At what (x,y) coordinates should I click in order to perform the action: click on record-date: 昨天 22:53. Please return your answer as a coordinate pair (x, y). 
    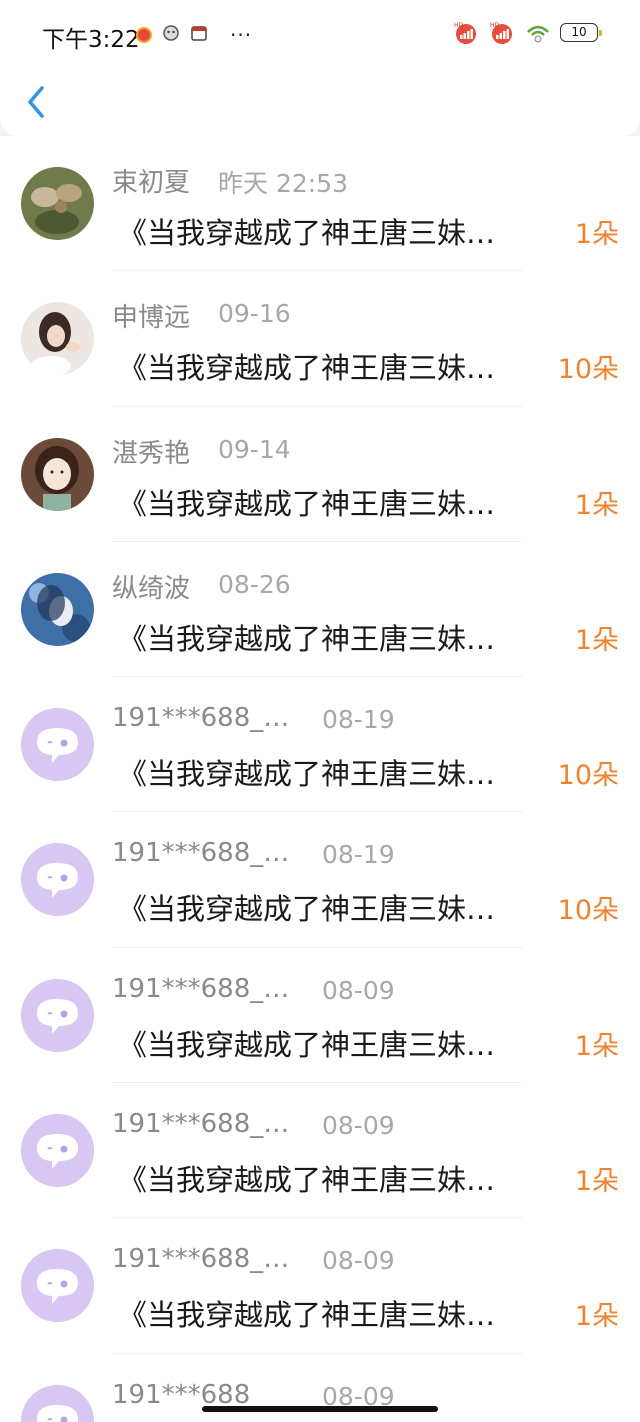
    Looking at the image, I should click on (283, 183).